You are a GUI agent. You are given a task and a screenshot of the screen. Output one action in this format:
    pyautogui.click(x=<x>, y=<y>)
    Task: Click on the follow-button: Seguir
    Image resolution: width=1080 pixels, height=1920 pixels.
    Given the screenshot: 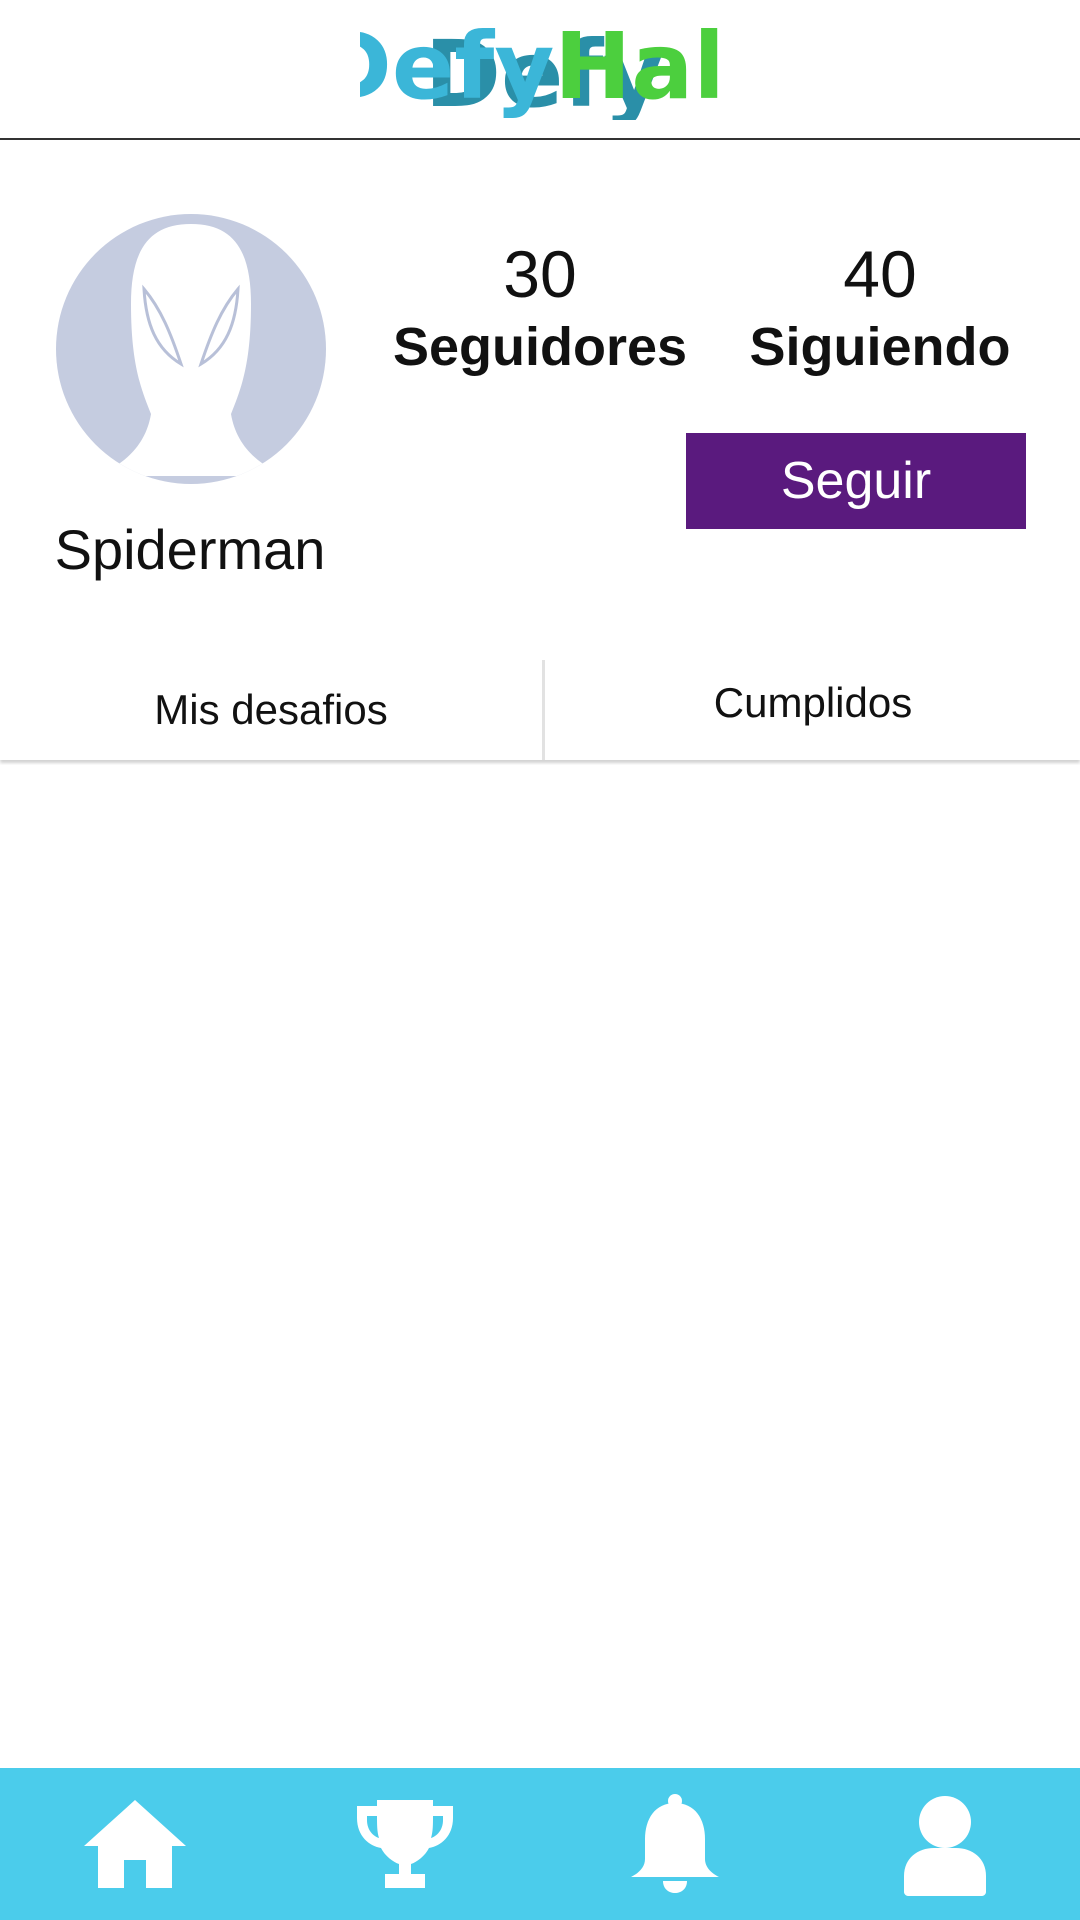 What is the action you would take?
    pyautogui.click(x=856, y=481)
    